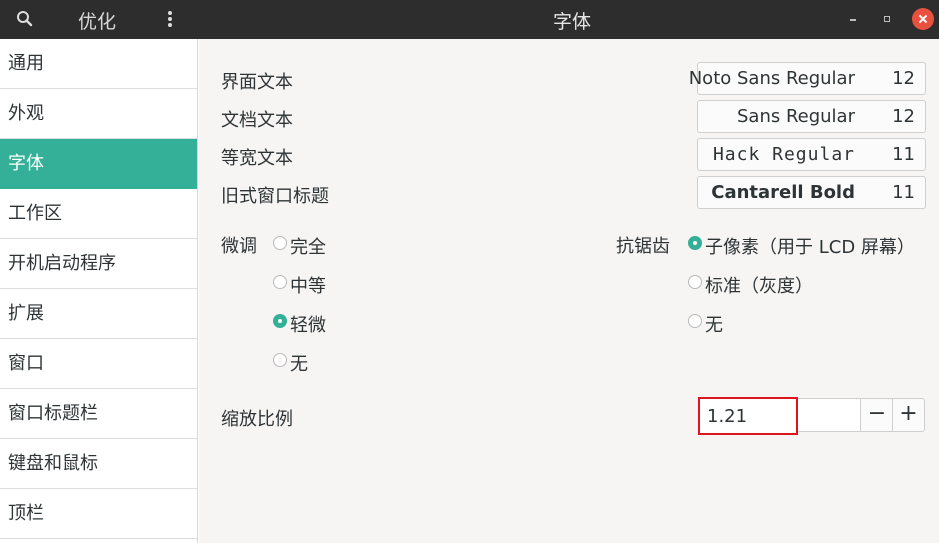  Describe the element at coordinates (795, 116) in the screenshot. I see `document-font-name: Sans Regular` at that location.